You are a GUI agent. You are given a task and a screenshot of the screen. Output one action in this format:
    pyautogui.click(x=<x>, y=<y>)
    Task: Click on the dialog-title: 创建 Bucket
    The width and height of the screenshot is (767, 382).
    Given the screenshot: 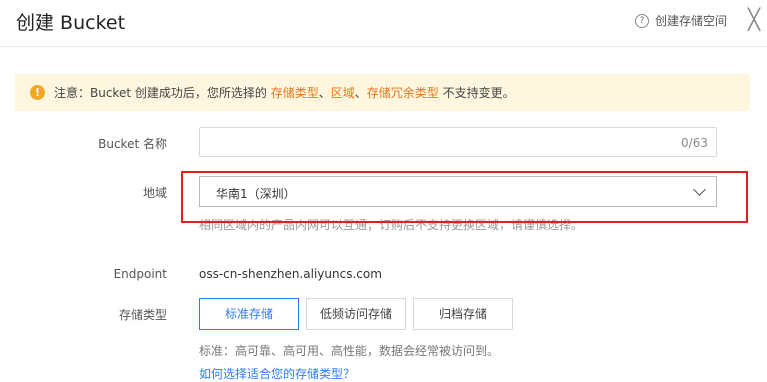 What is the action you would take?
    pyautogui.click(x=71, y=23)
    